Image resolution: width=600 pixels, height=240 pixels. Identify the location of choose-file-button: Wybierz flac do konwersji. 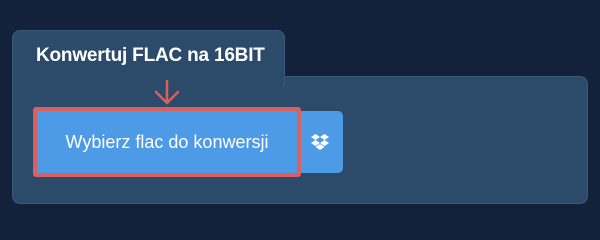
(167, 142).